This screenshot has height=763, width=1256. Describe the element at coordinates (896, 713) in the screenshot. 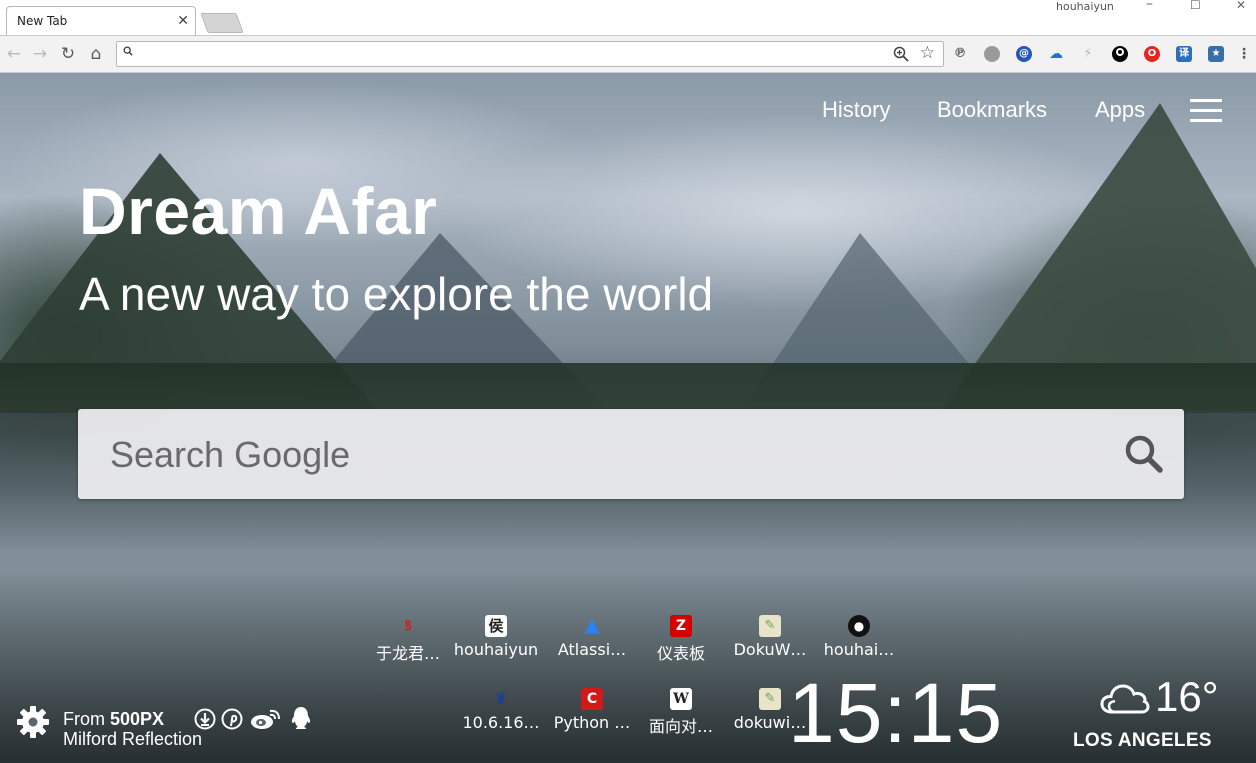

I see `clock: 15:15` at that location.